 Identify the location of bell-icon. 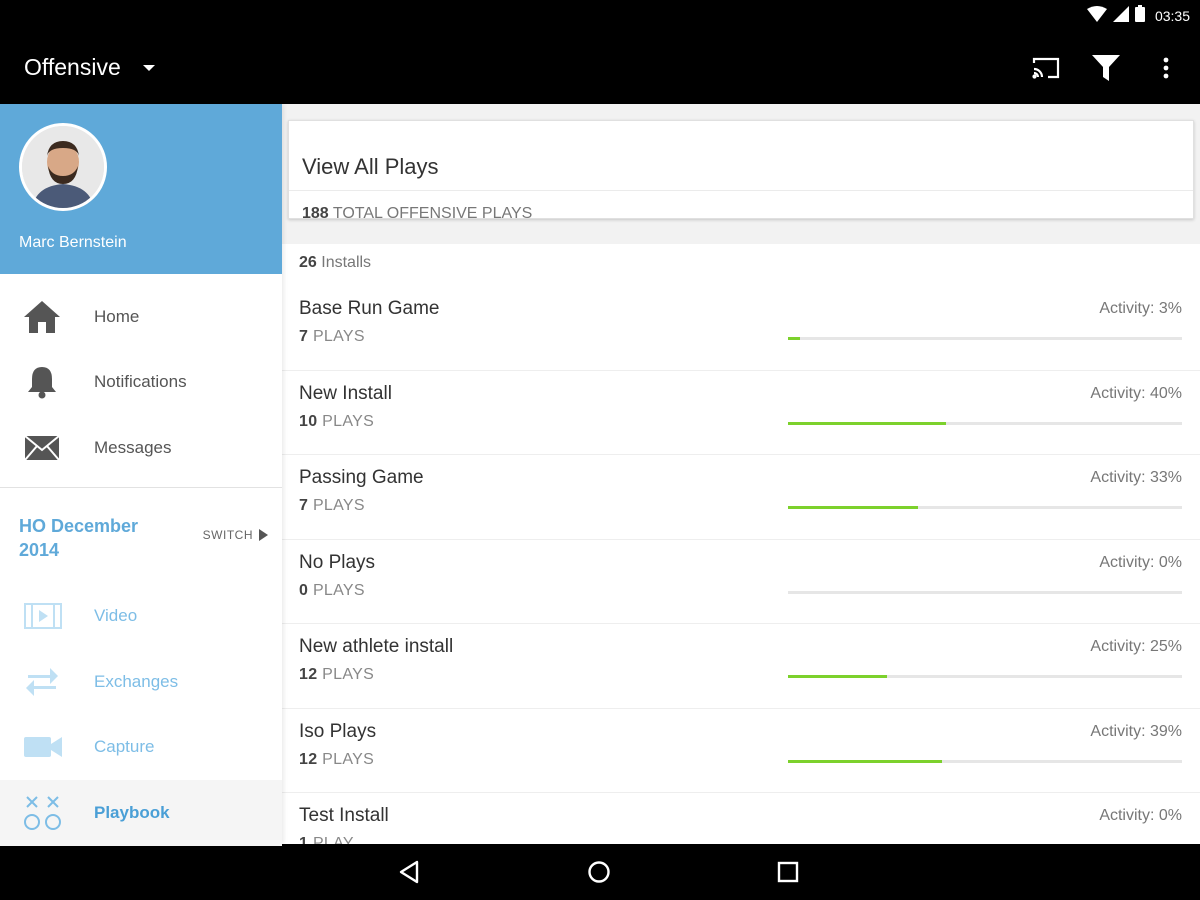
(47, 382).